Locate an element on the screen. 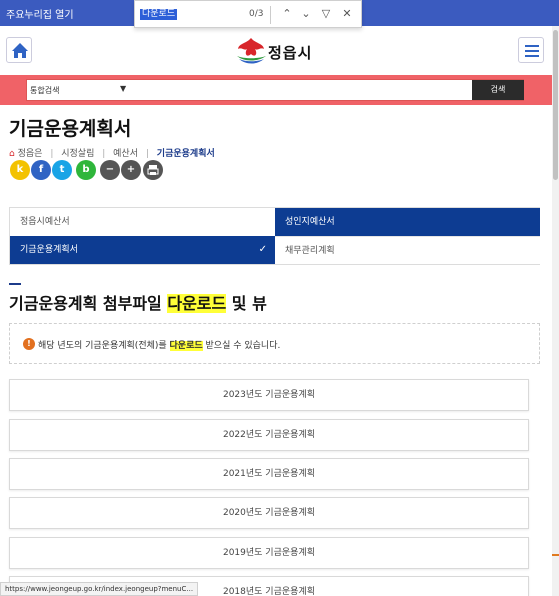  breadcrumb-item: 정읍은 is located at coordinates (30, 152).